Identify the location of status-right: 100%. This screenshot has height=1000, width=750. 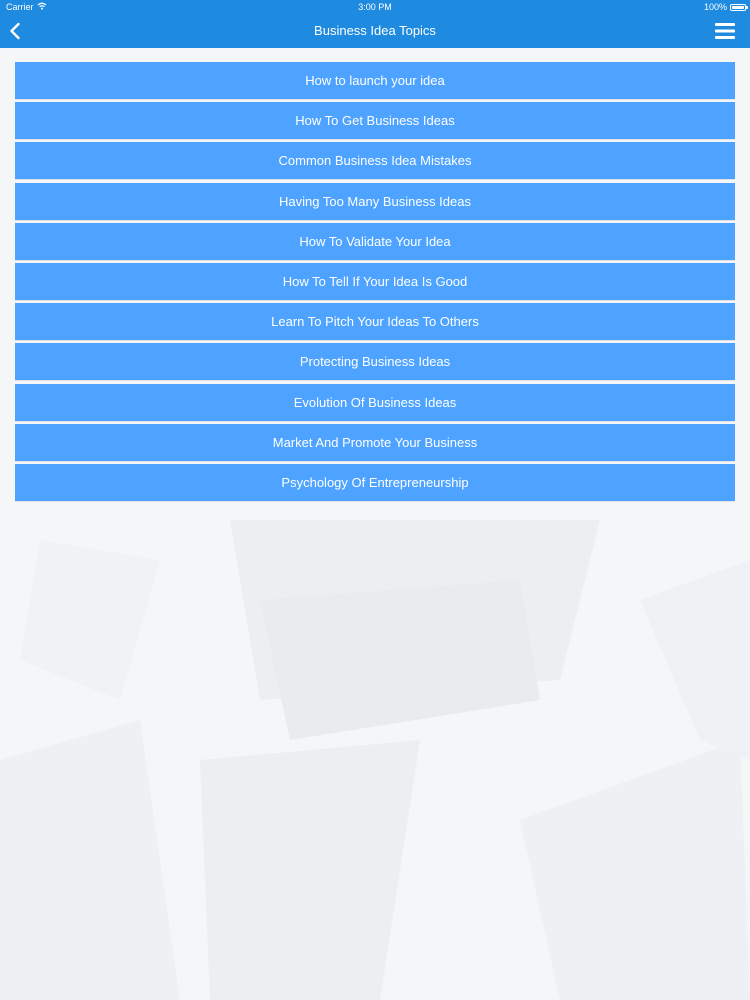
(725, 7).